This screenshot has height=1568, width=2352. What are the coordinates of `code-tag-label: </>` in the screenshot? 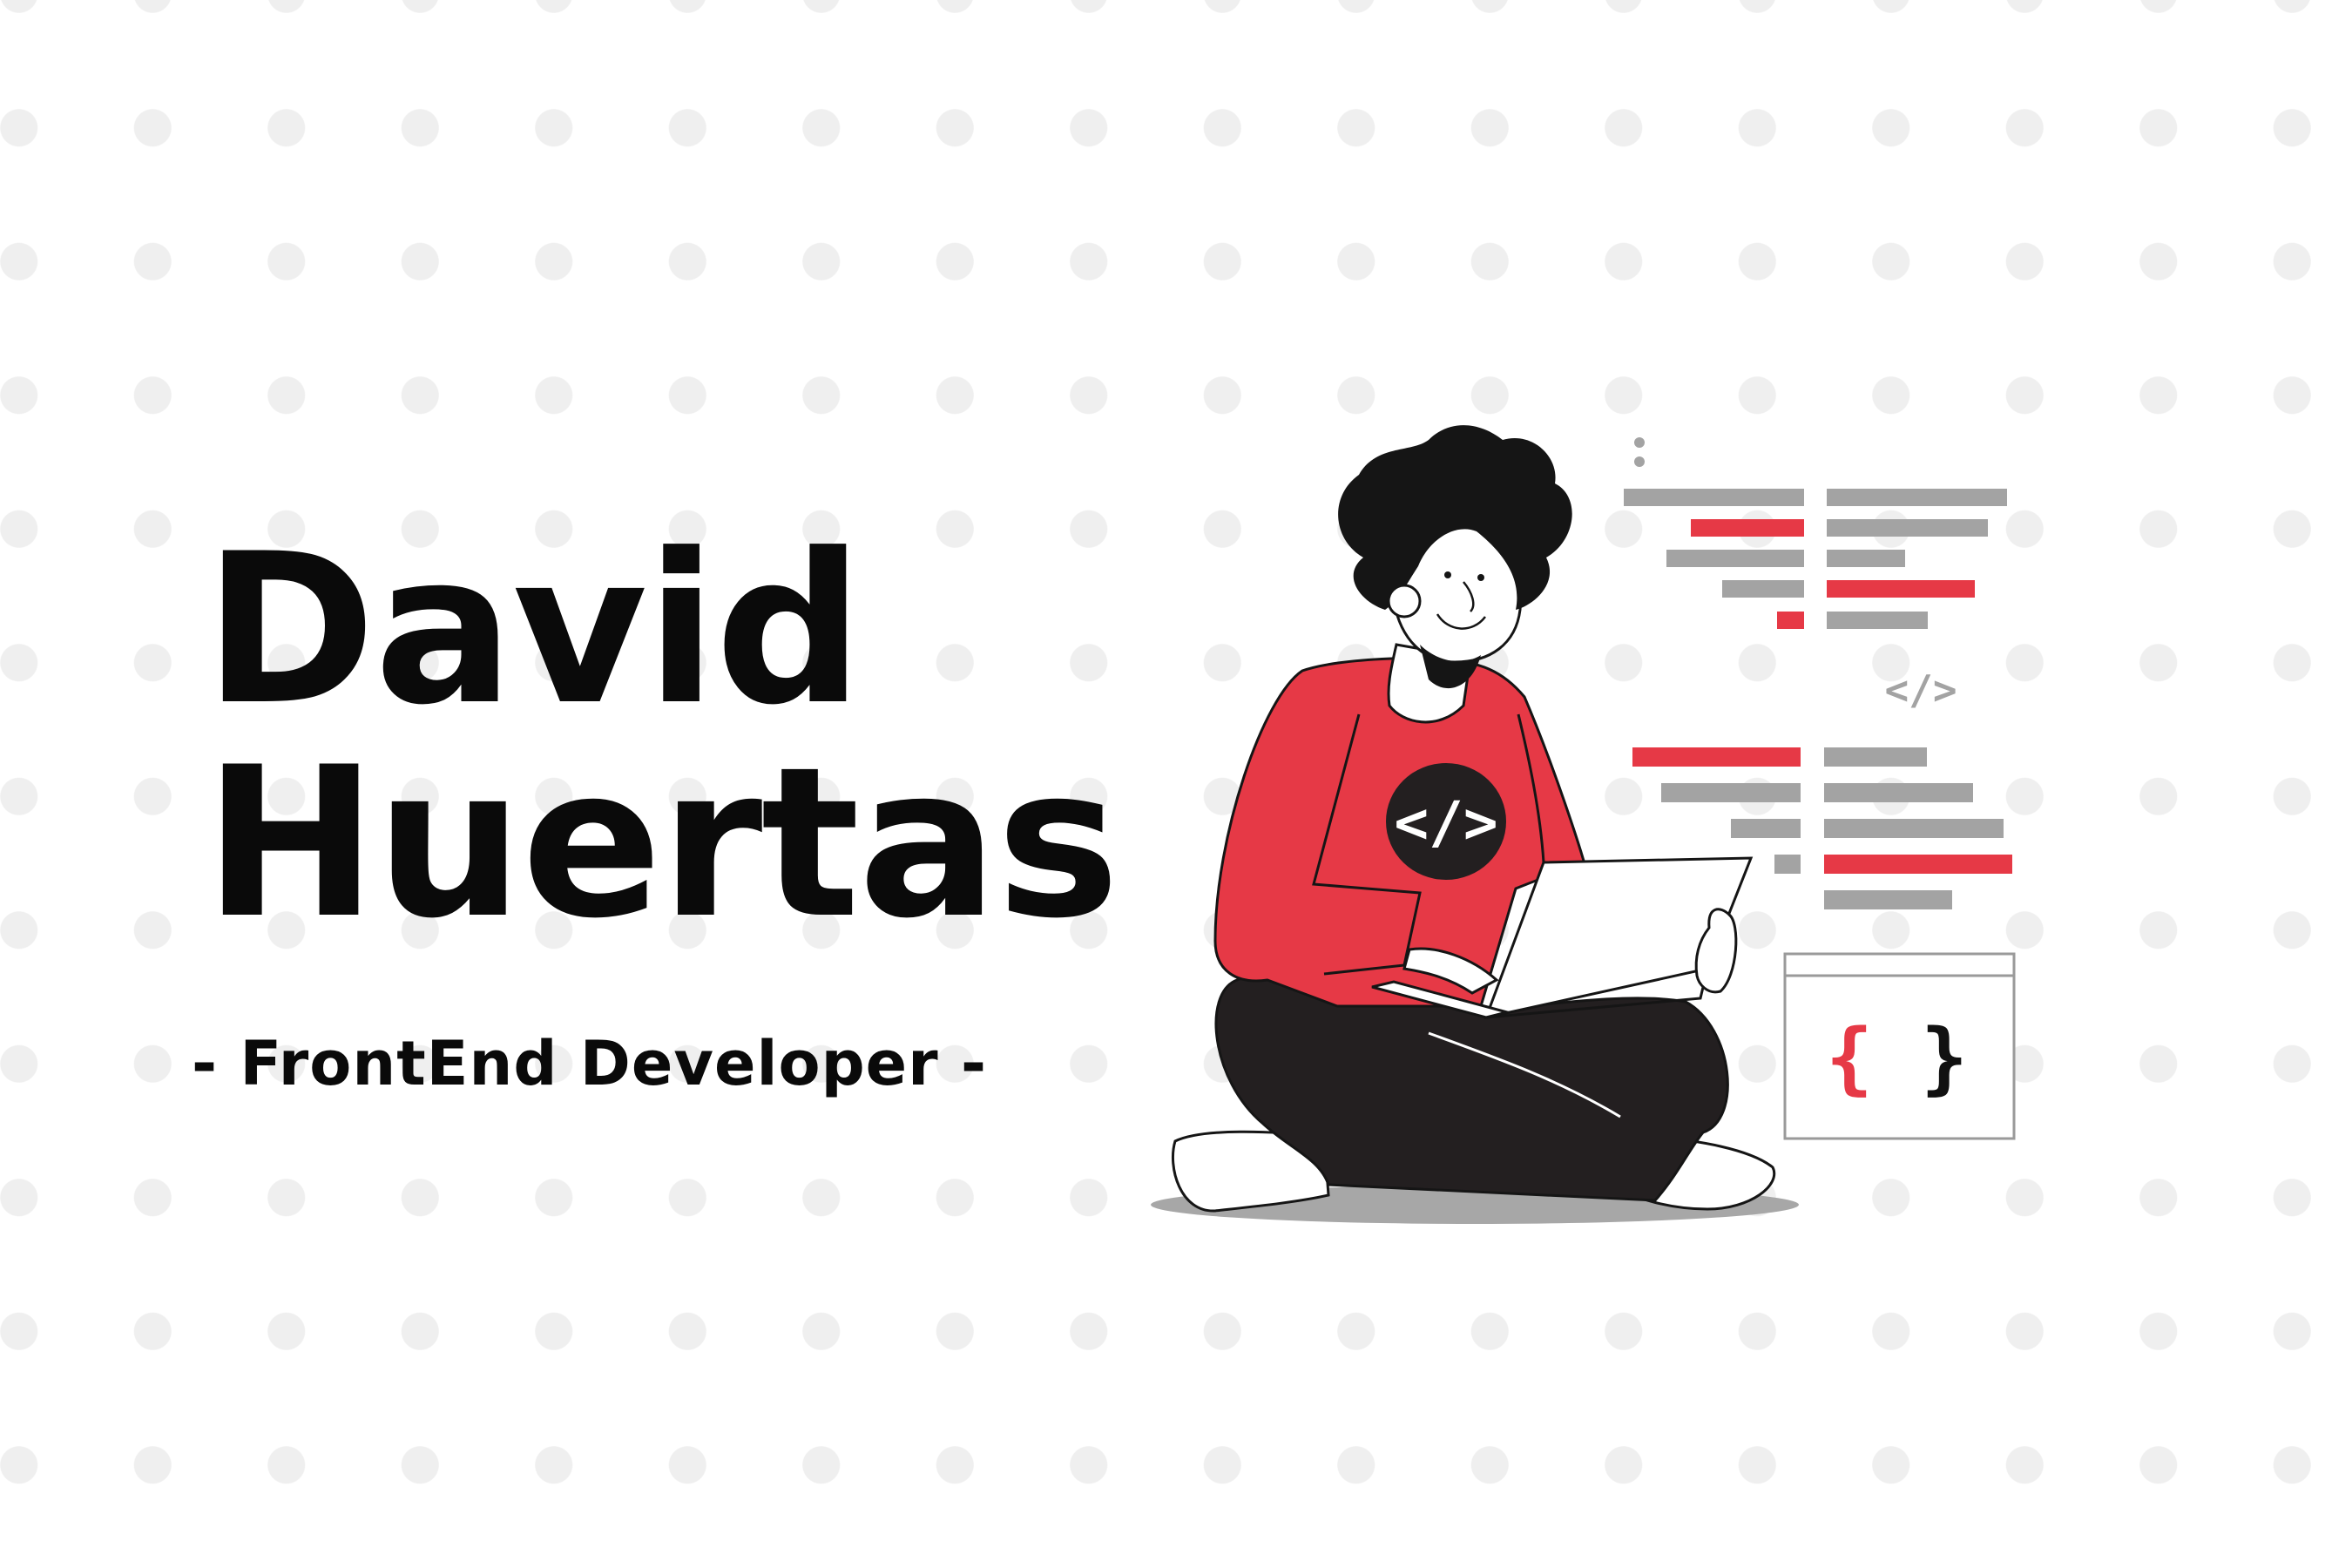 It's located at (1921, 689).